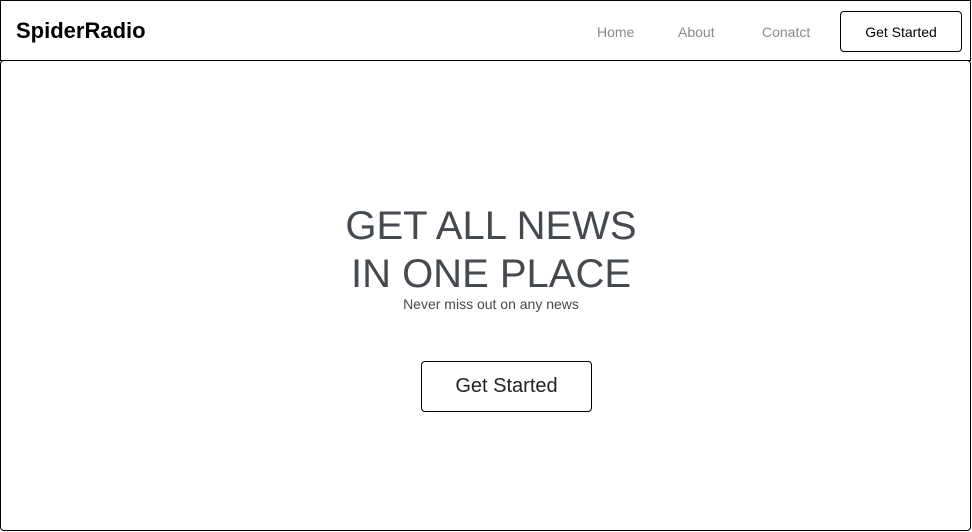  Describe the element at coordinates (491, 226) in the screenshot. I see `hero-title-line-1: GET ALL NEWS` at that location.